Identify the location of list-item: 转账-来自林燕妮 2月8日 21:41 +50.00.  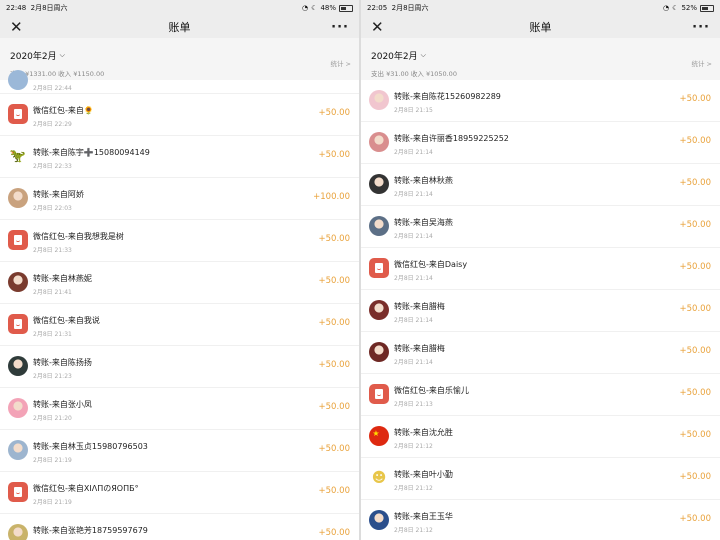
(179, 283).